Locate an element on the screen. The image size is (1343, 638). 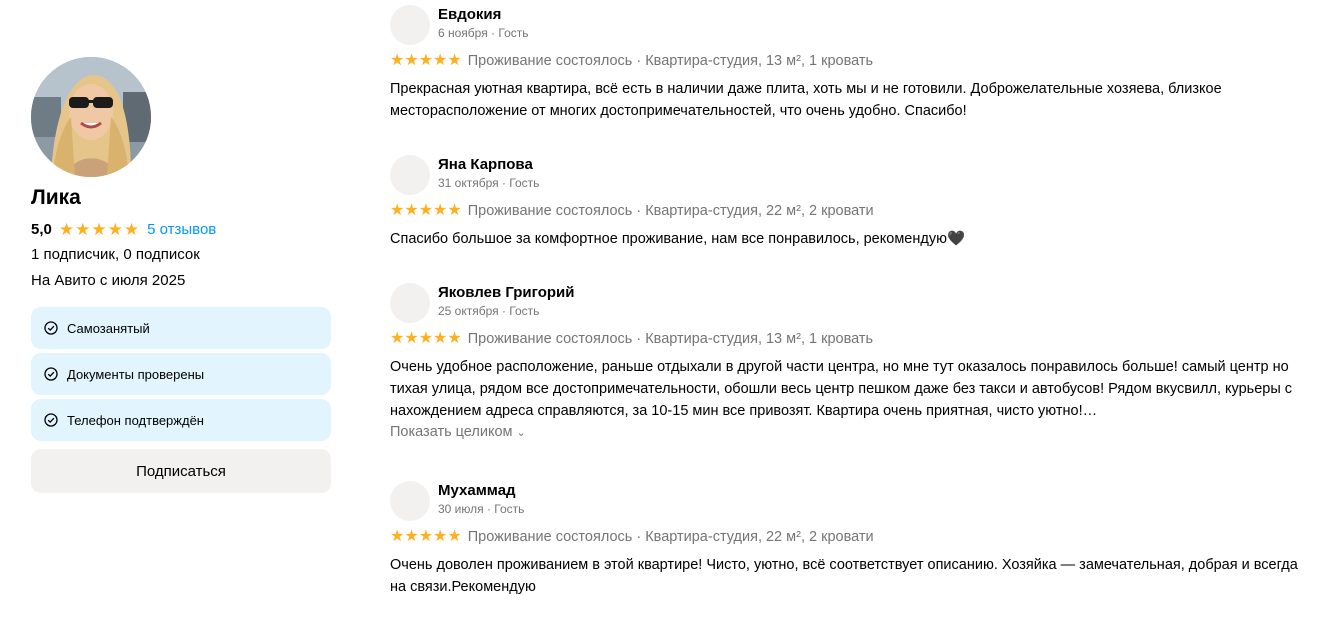
badge-label: Самозанятый is located at coordinates (108, 328).